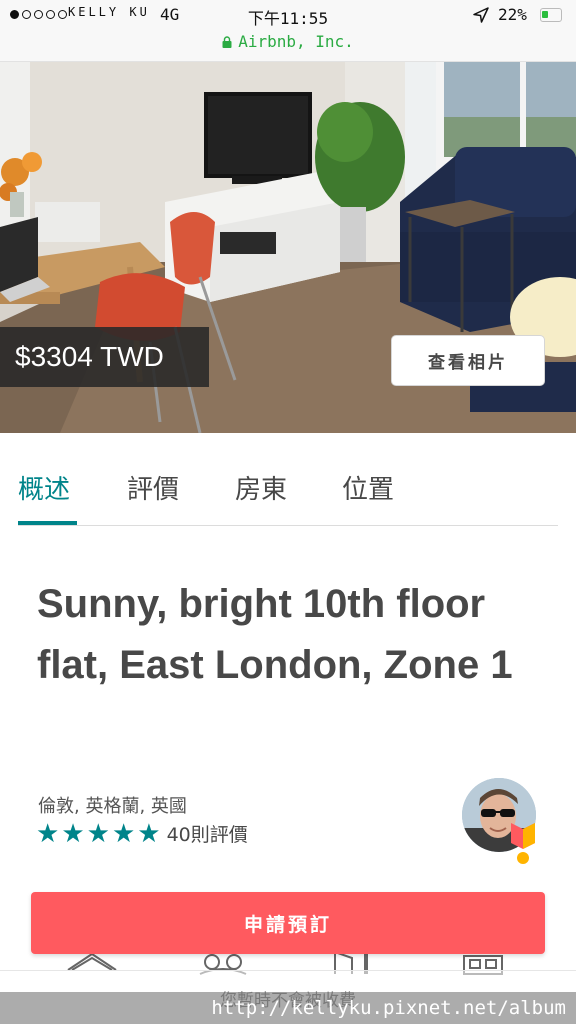 The height and width of the screenshot is (1024, 576). Describe the element at coordinates (551, 15) in the screenshot. I see `battery-icon` at that location.